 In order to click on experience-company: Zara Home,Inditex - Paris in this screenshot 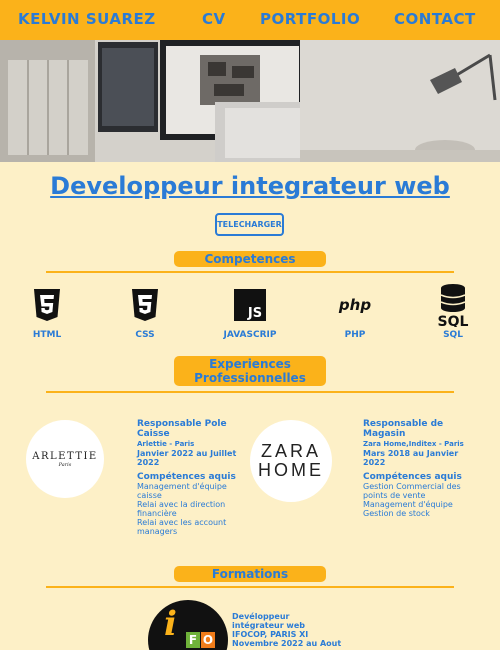, I will do `click(413, 444)`.